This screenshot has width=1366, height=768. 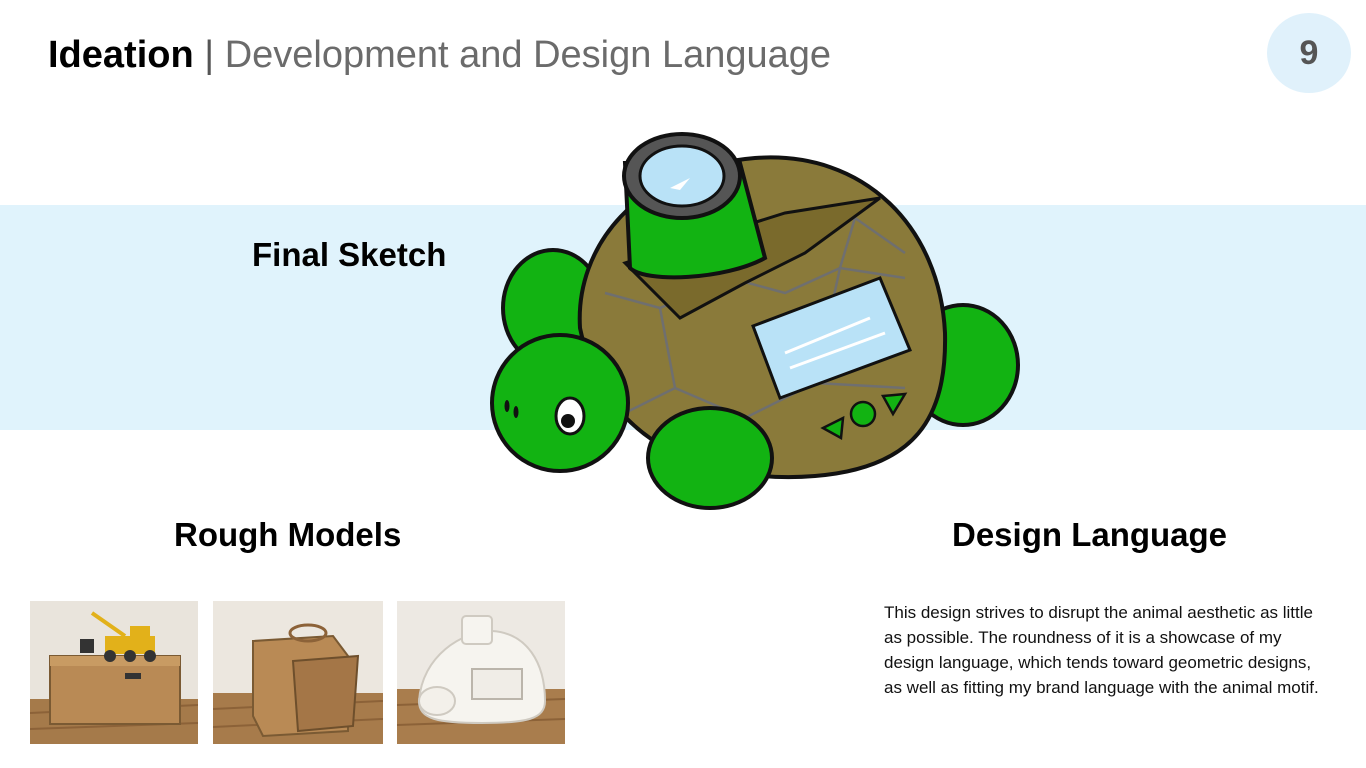 What do you see at coordinates (349, 254) in the screenshot?
I see `final-sketch-heading: Final Sketch` at bounding box center [349, 254].